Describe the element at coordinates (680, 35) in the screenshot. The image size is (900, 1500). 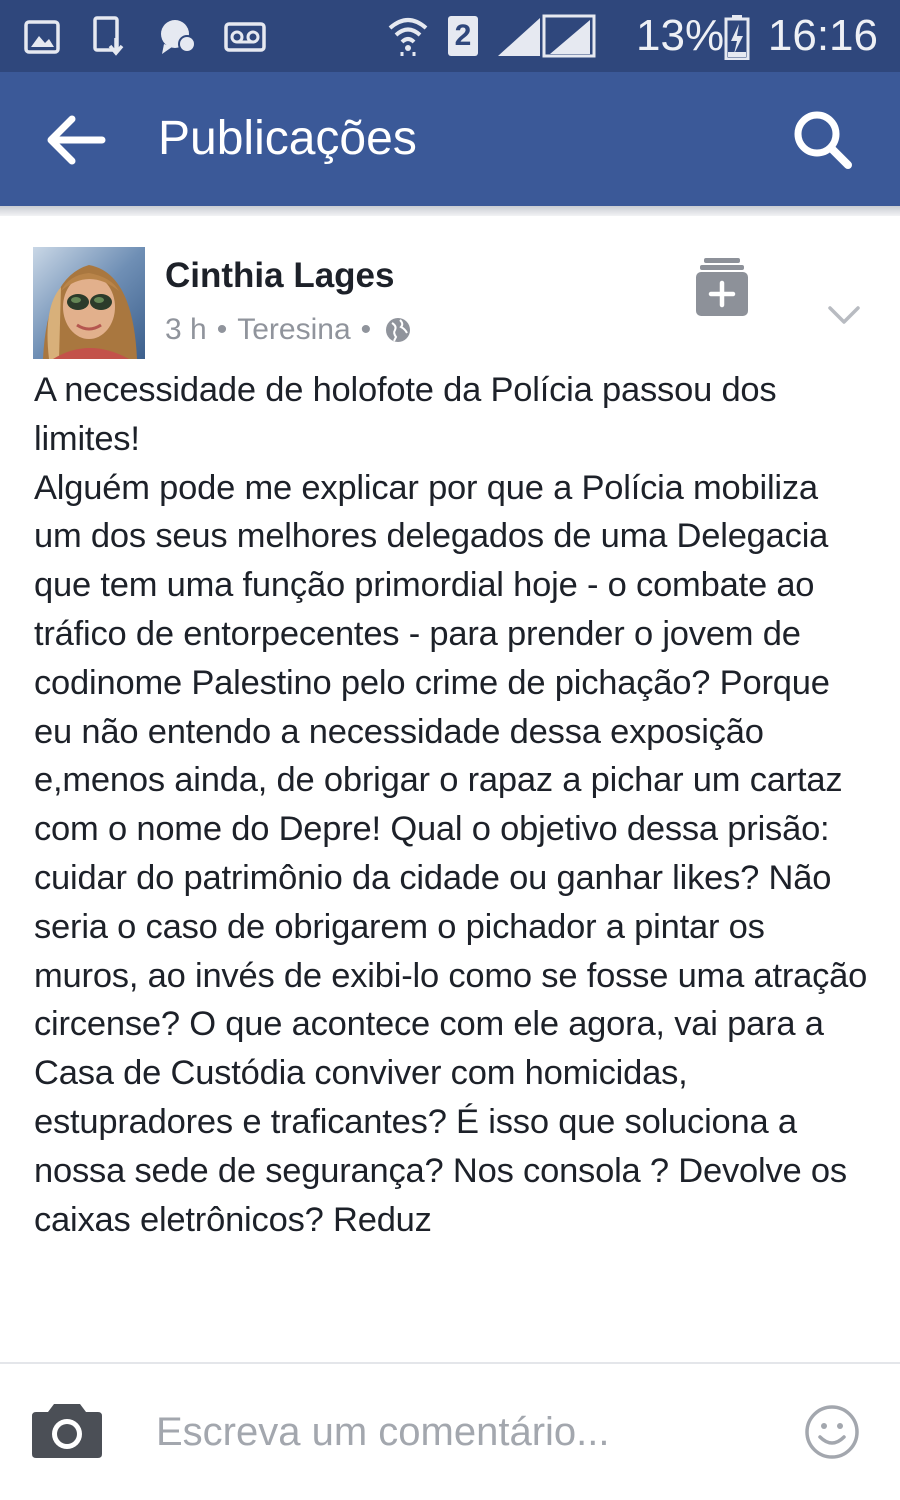
I see `battery-percent: 13%` at that location.